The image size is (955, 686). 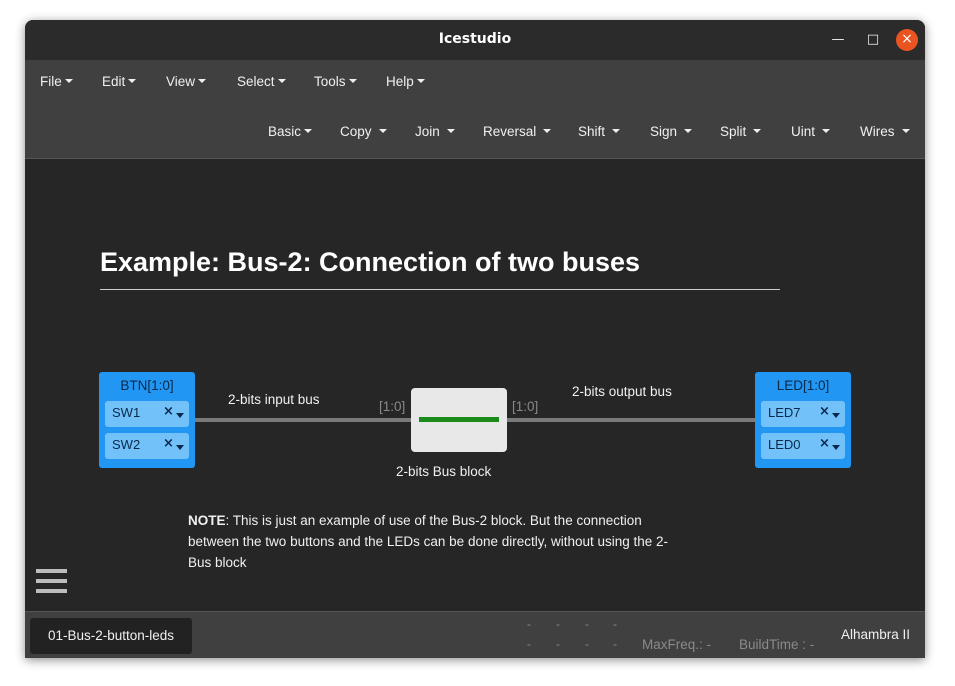 I want to click on close-button: ×, so click(x=907, y=40).